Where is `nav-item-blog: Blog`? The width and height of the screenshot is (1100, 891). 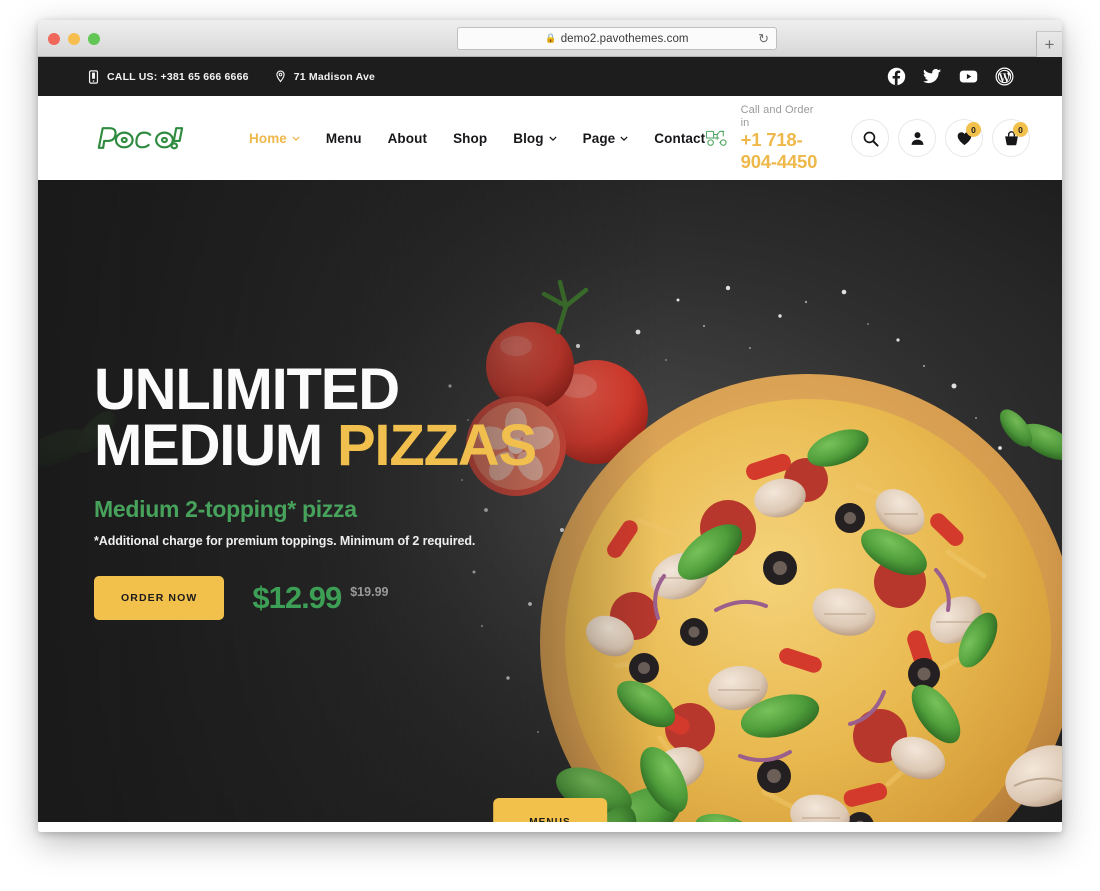
nav-item-blog: Blog is located at coordinates (535, 138).